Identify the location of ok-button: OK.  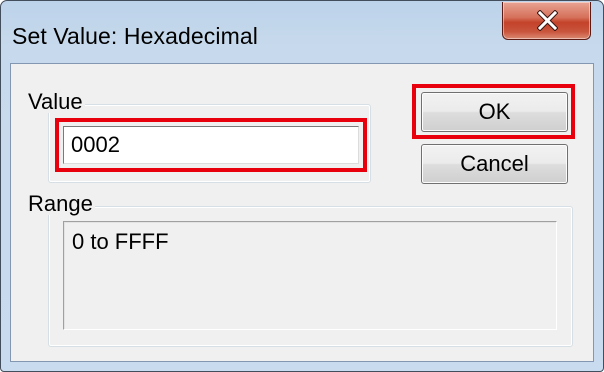
(494, 112).